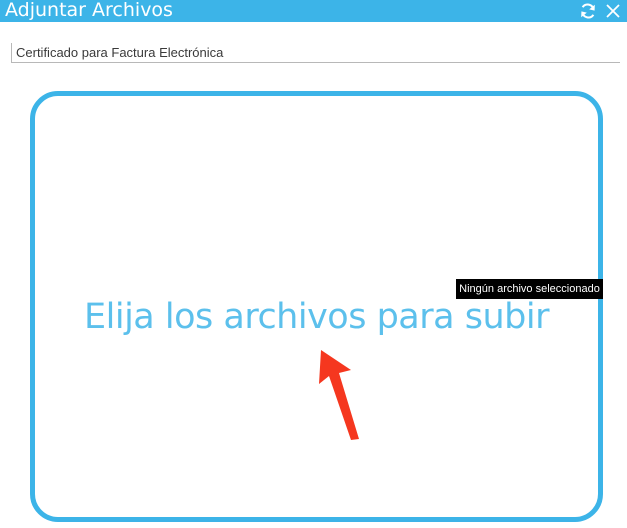 This screenshot has height=528, width=627. What do you see at coordinates (316, 317) in the screenshot?
I see `dropzone-prompt: Elija los archivos para subir` at bounding box center [316, 317].